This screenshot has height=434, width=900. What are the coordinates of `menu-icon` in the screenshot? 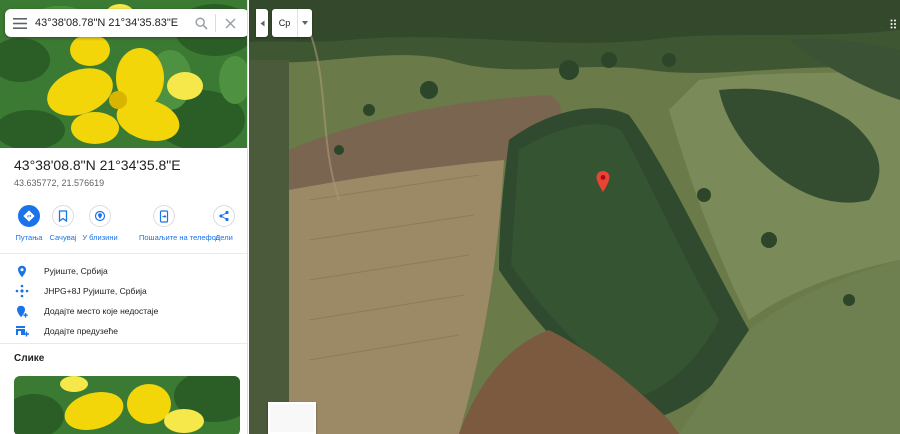 It's located at (20, 23).